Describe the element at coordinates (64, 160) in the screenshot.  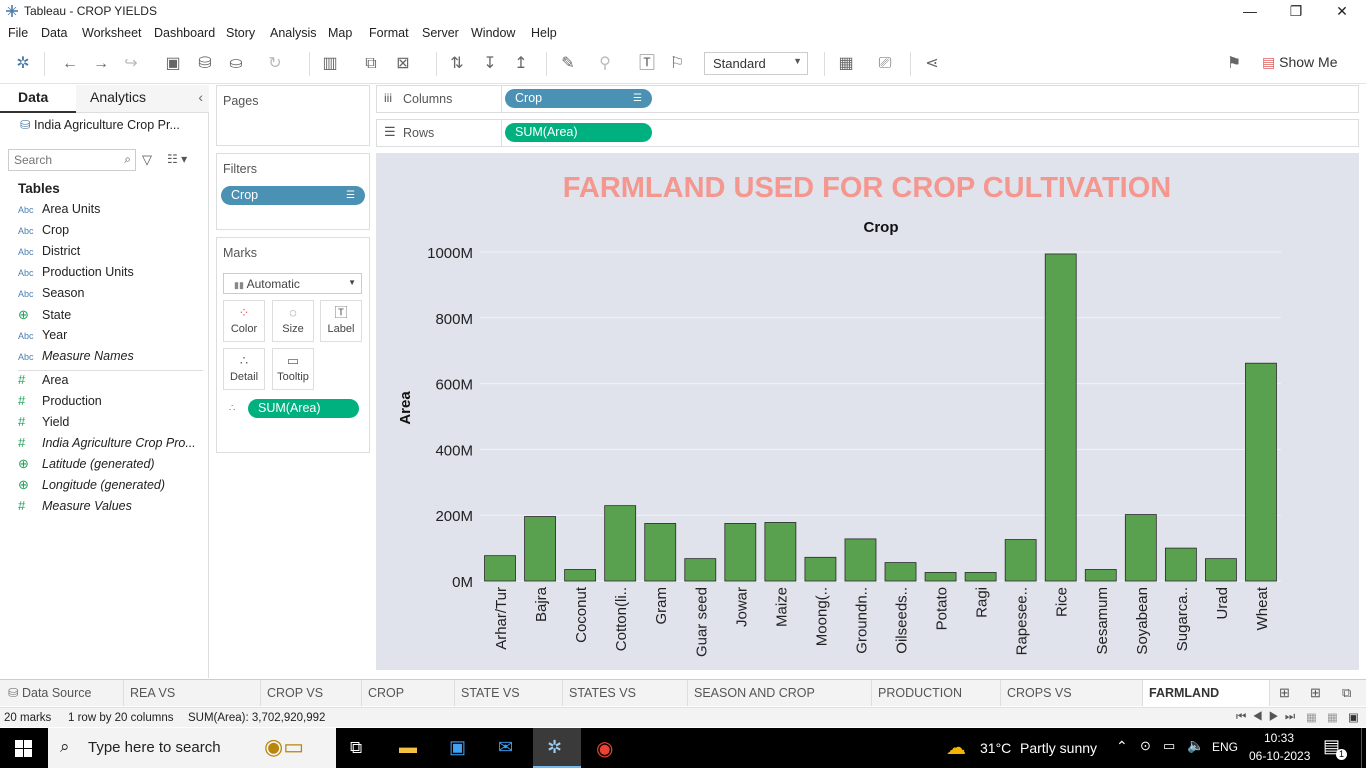
I see `search-input` at that location.